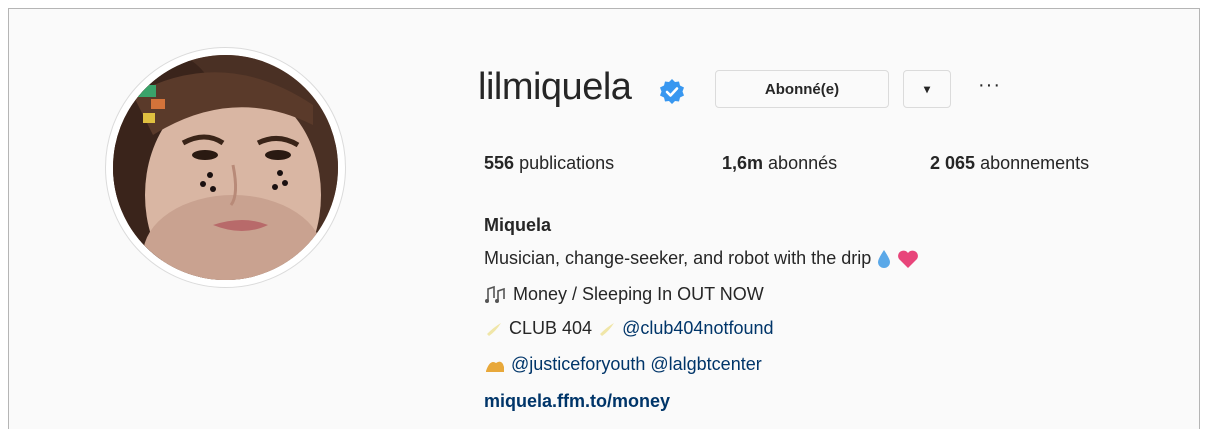  Describe the element at coordinates (989, 85) in the screenshot. I see `more-options-icon: ···` at that location.